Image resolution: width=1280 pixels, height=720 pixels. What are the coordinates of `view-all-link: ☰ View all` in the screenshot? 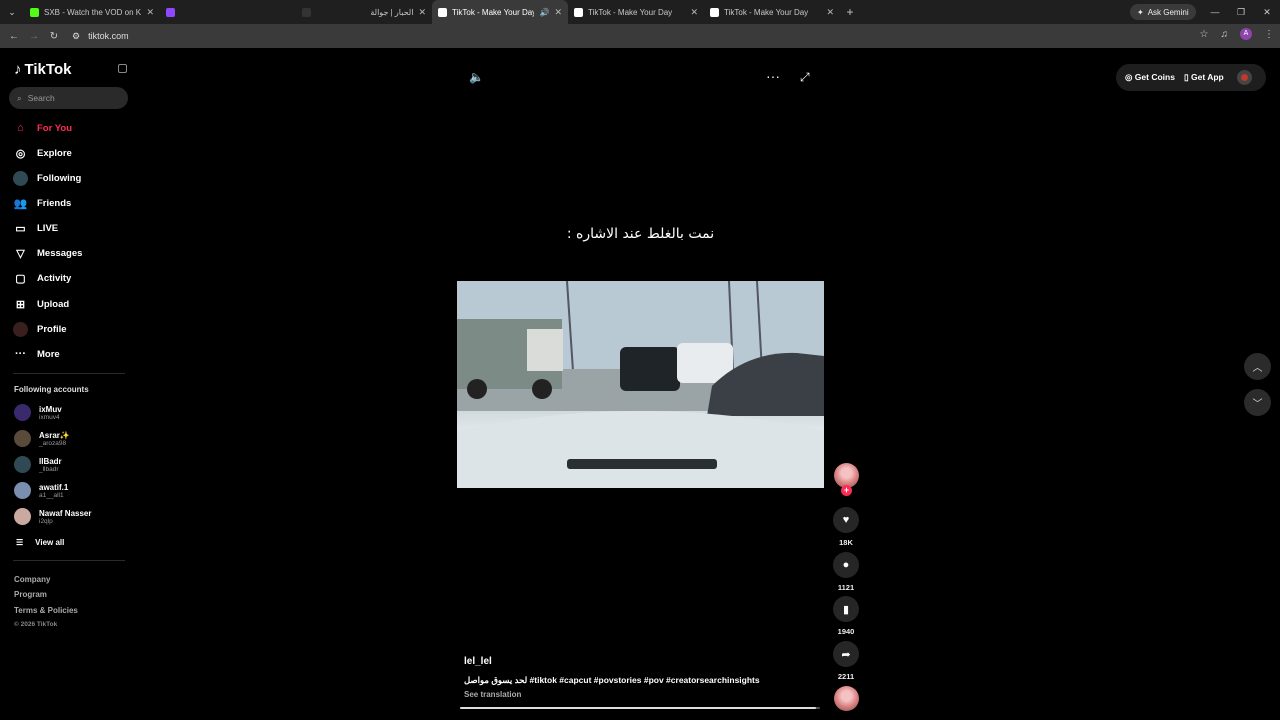 It's located at (40, 542).